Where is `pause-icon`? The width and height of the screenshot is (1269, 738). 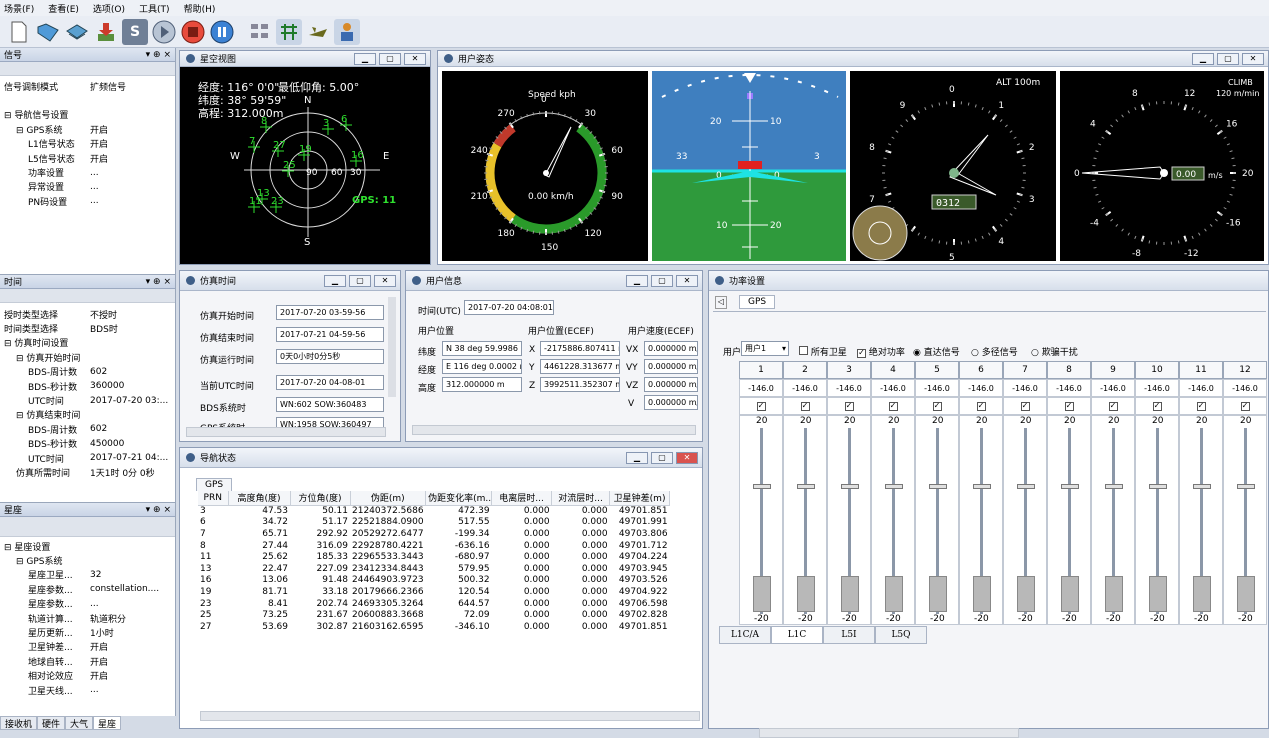
pause-icon is located at coordinates (222, 32).